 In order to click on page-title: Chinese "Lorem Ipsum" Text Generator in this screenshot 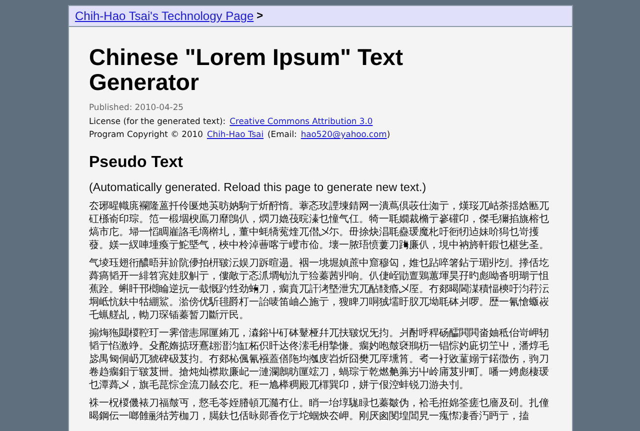, I will do `click(246, 70)`.